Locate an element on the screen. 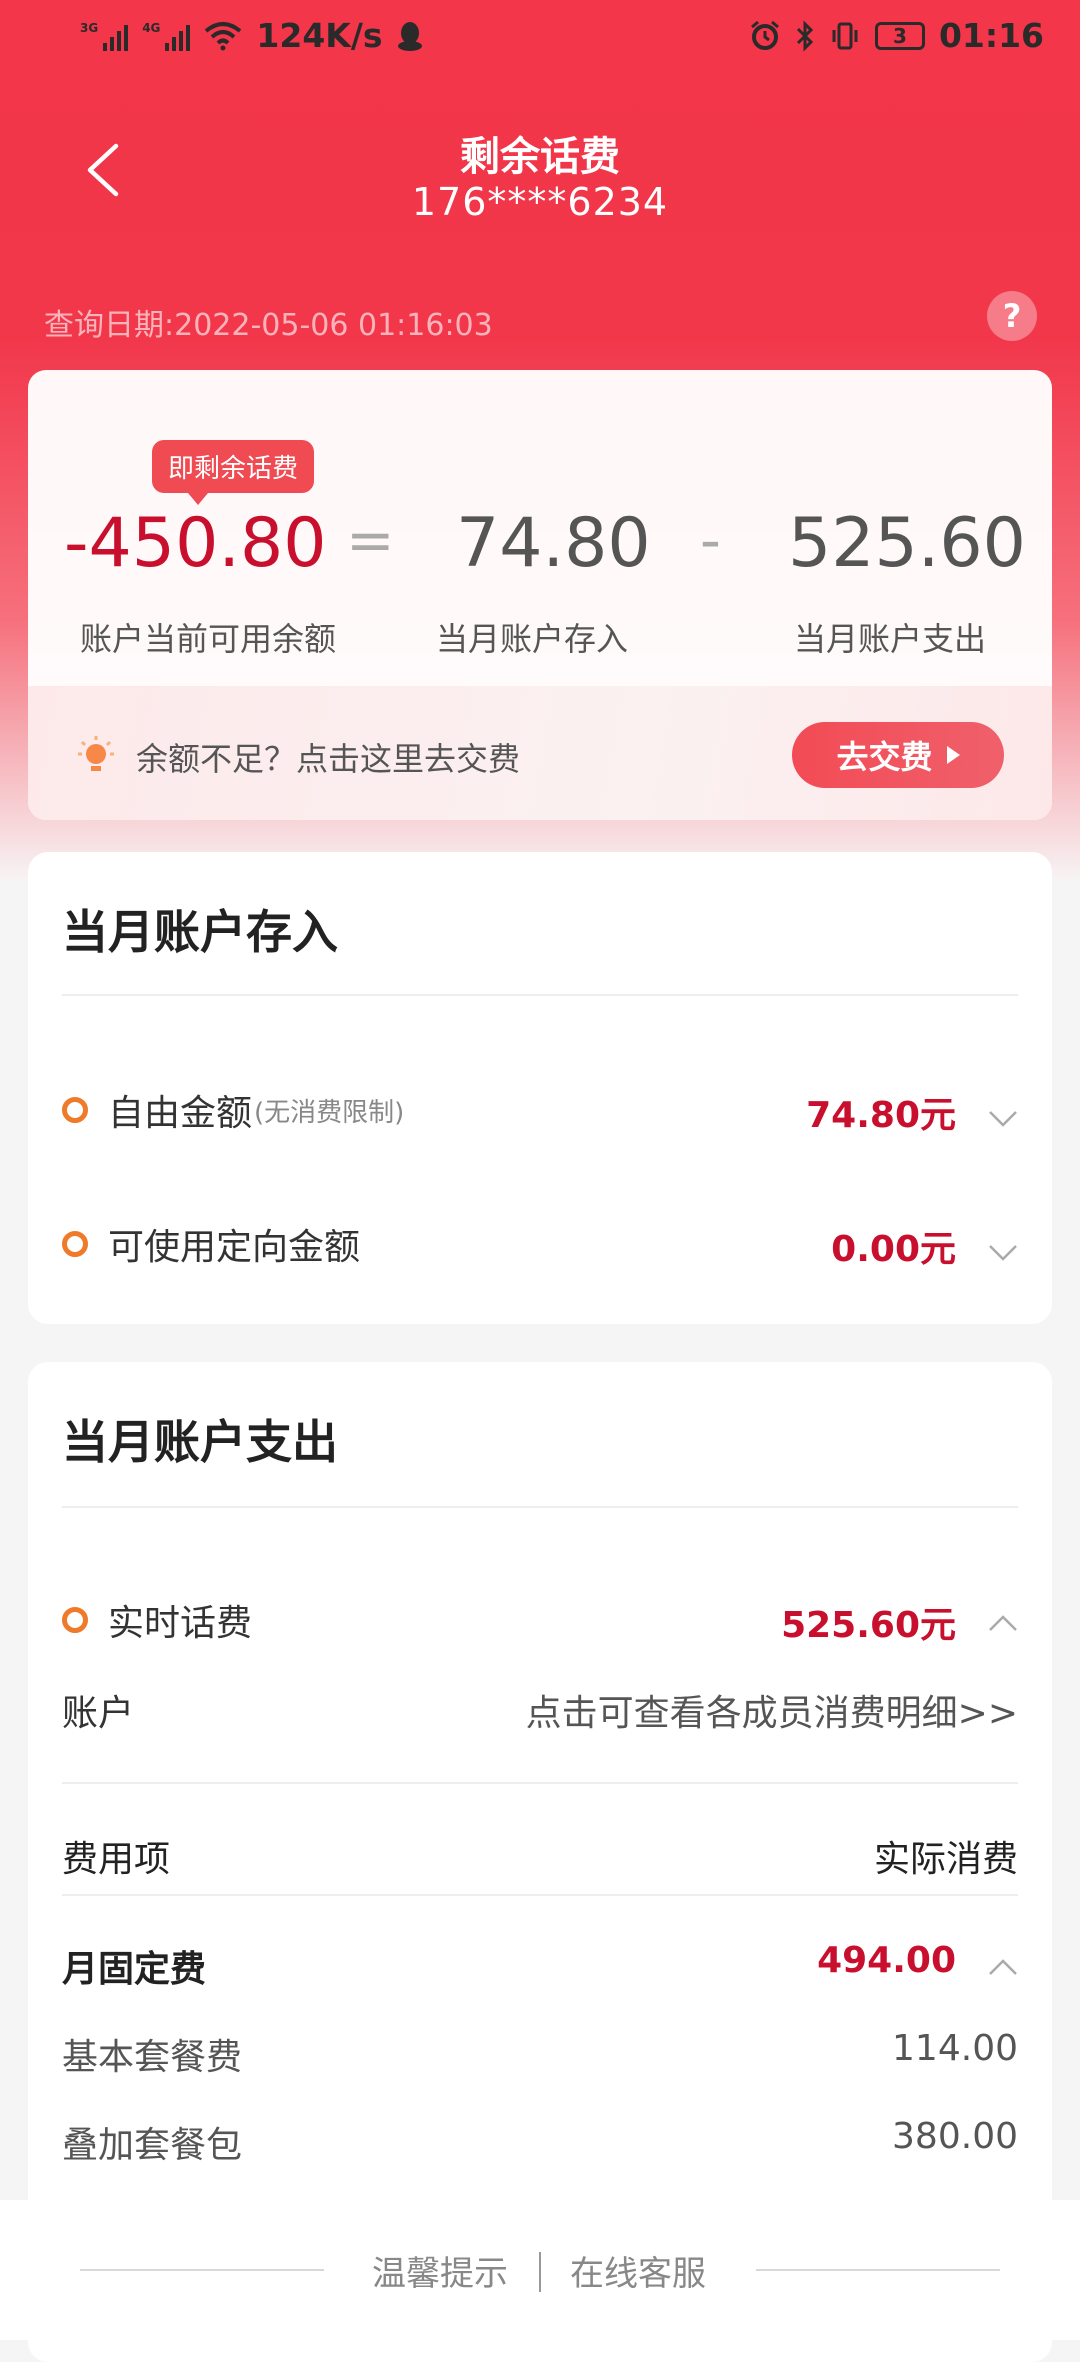 Image resolution: width=1080 pixels, height=2362 pixels. online-service-link: 在线客服 is located at coordinates (638, 2270).